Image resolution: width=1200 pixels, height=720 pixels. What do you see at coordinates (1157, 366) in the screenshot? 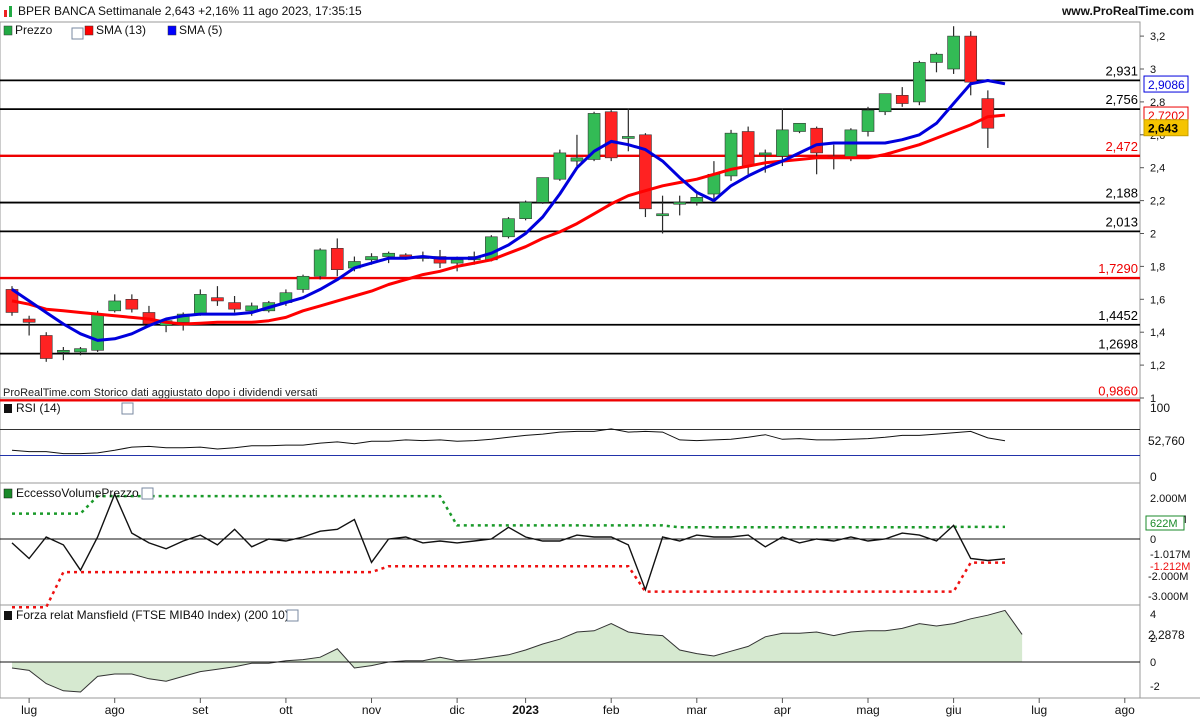
I see `price-tick-label: 1,2` at bounding box center [1157, 366].